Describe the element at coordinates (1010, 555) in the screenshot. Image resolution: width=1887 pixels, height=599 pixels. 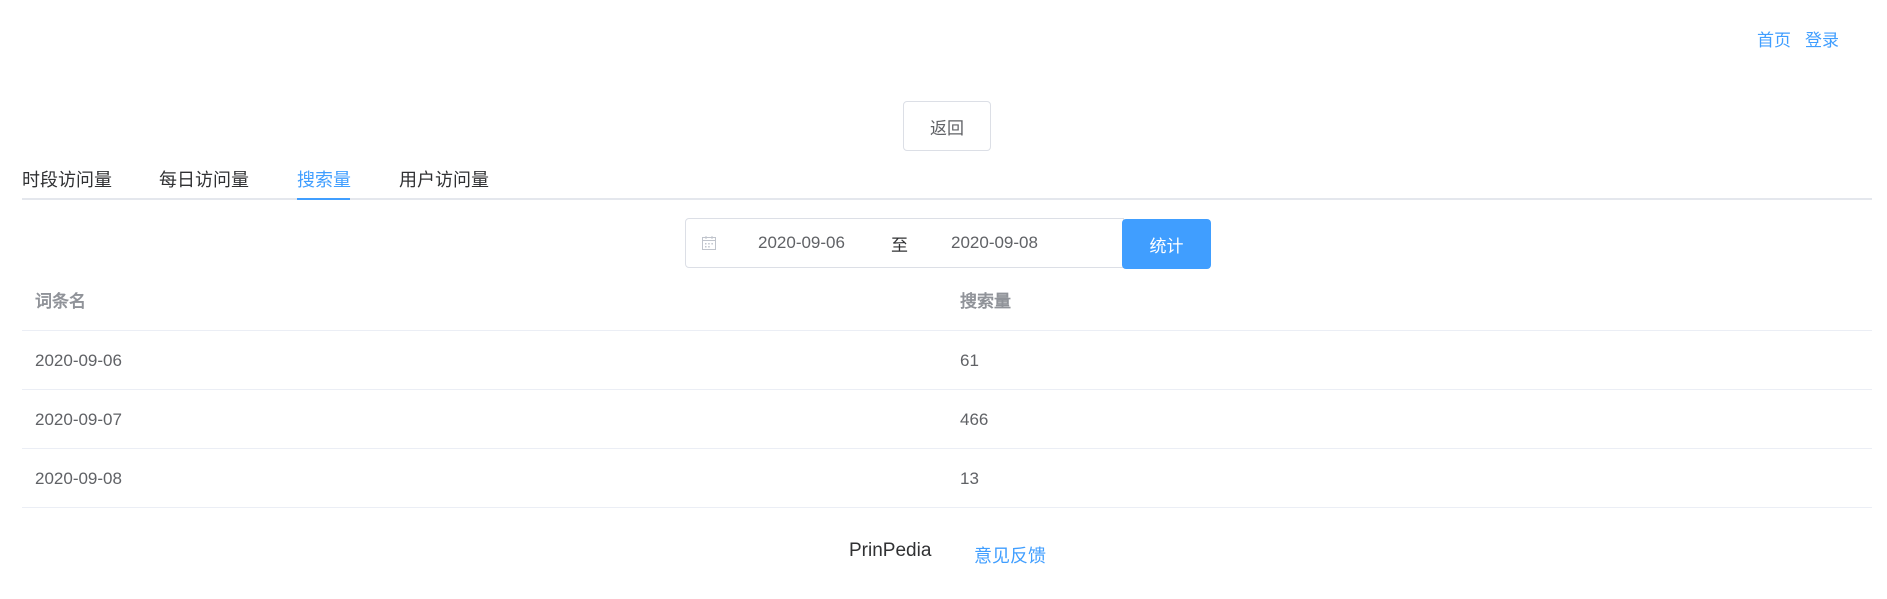
I see `feedback-link: 意见反馈` at that location.